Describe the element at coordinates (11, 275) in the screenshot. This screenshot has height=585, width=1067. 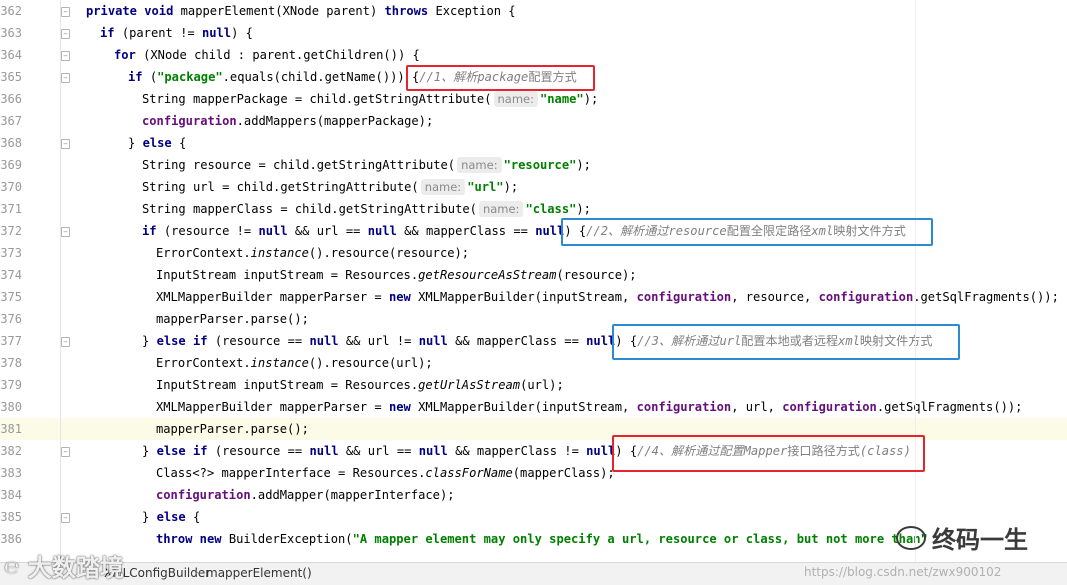
I see `line-number: 374` at that location.